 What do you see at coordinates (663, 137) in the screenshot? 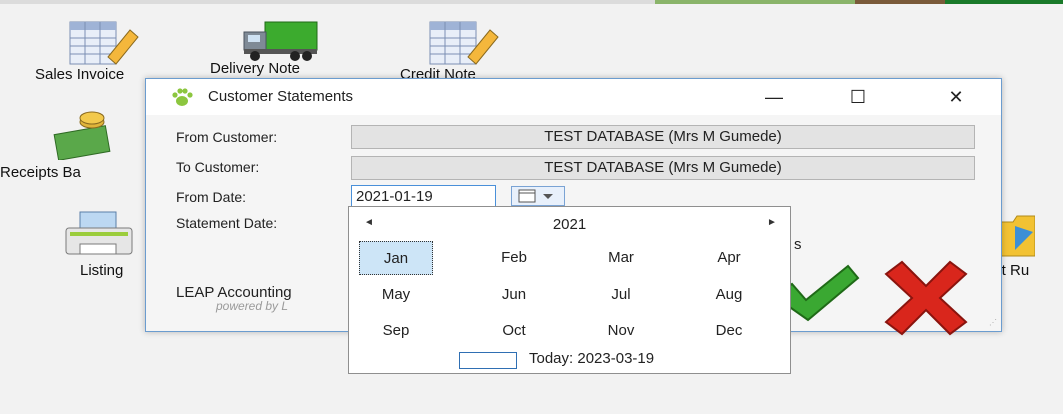
I see `from-customer-field: TEST DATABASE (Mrs M Gumede)` at bounding box center [663, 137].